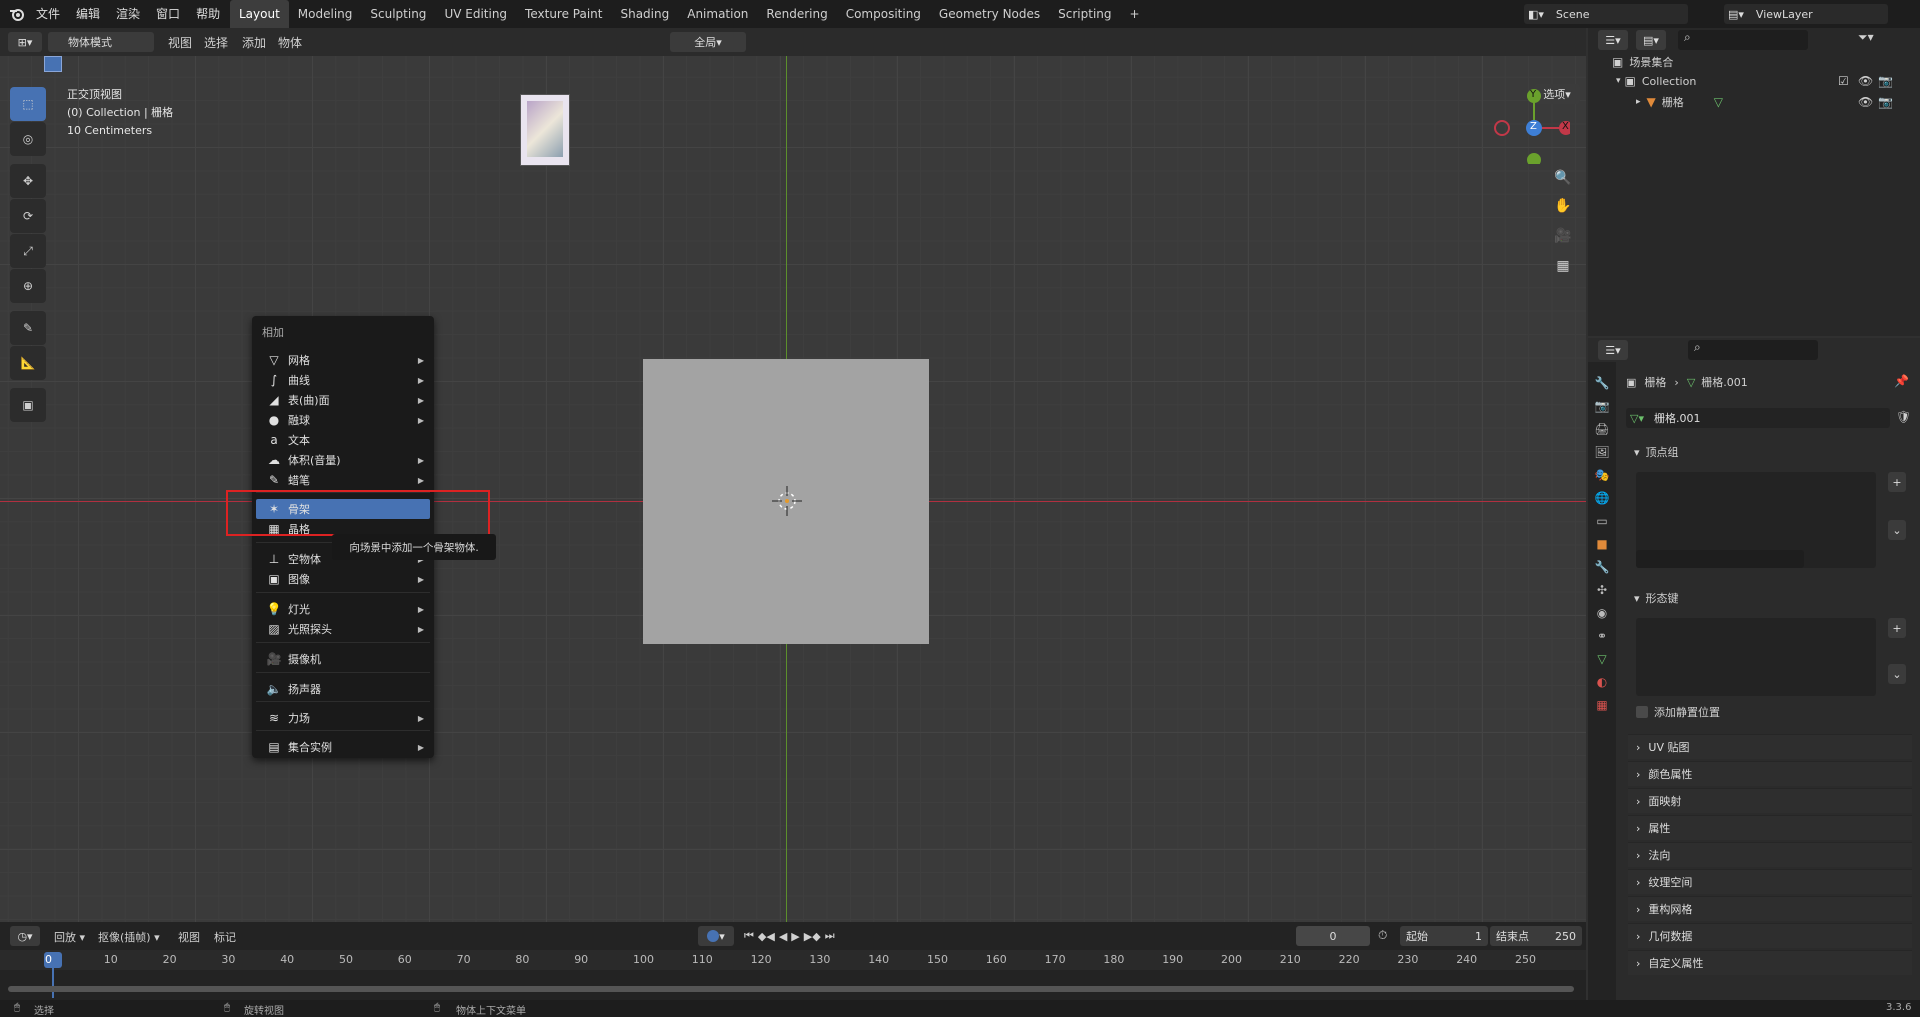  I want to click on add-shape-key-icon: +, so click(1897, 628).